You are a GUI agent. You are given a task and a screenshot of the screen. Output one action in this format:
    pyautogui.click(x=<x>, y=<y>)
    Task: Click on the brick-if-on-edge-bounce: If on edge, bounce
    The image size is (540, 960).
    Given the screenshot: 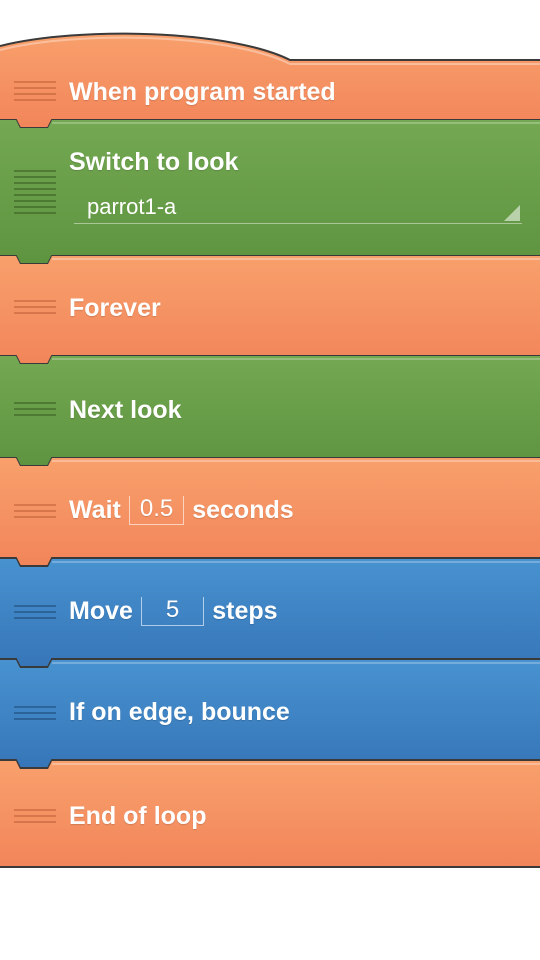 What is the action you would take?
    pyautogui.click(x=270, y=714)
    